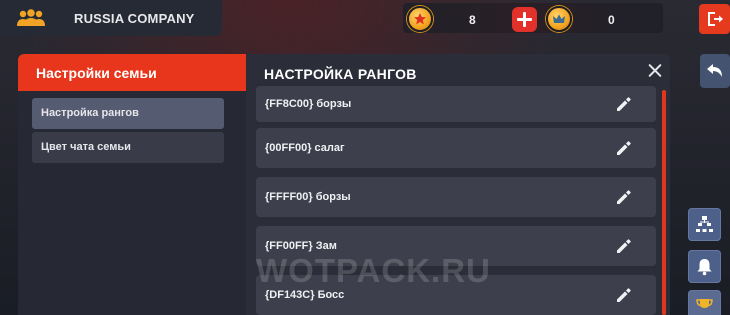  Describe the element at coordinates (132, 72) in the screenshot. I see `sidebar-title: Настройки семьи` at that location.